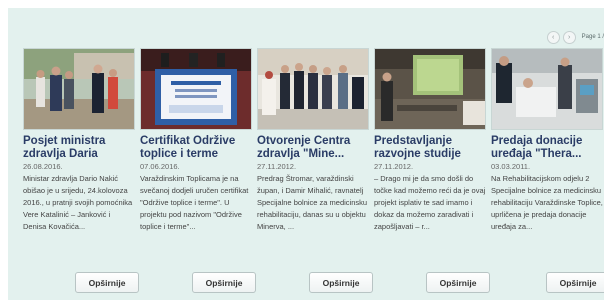 The width and height of the screenshot is (604, 305). I want to click on chevron-right-icon: ›, so click(569, 37).